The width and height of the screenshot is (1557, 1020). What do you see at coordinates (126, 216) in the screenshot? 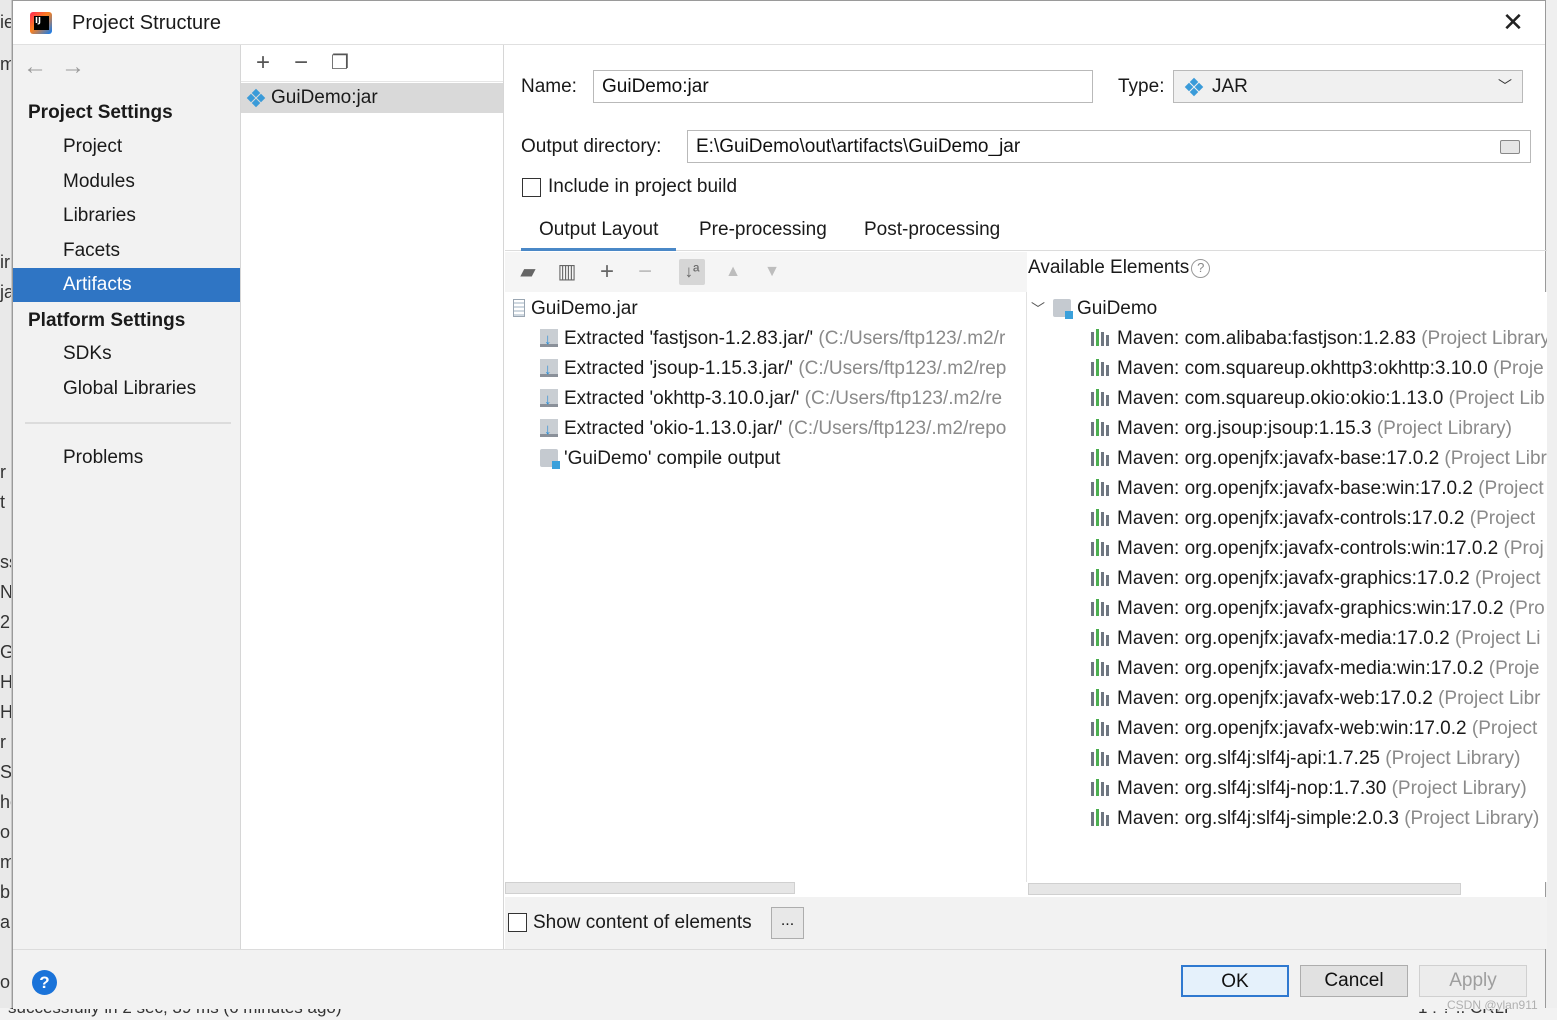
I see `nav-item-libraries: Libraries` at bounding box center [126, 216].